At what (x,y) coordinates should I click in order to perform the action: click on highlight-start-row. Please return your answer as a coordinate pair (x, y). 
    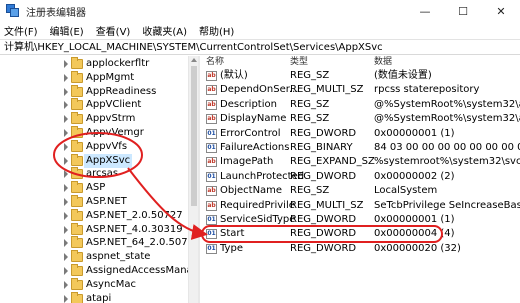
    Looking at the image, I should click on (322, 234).